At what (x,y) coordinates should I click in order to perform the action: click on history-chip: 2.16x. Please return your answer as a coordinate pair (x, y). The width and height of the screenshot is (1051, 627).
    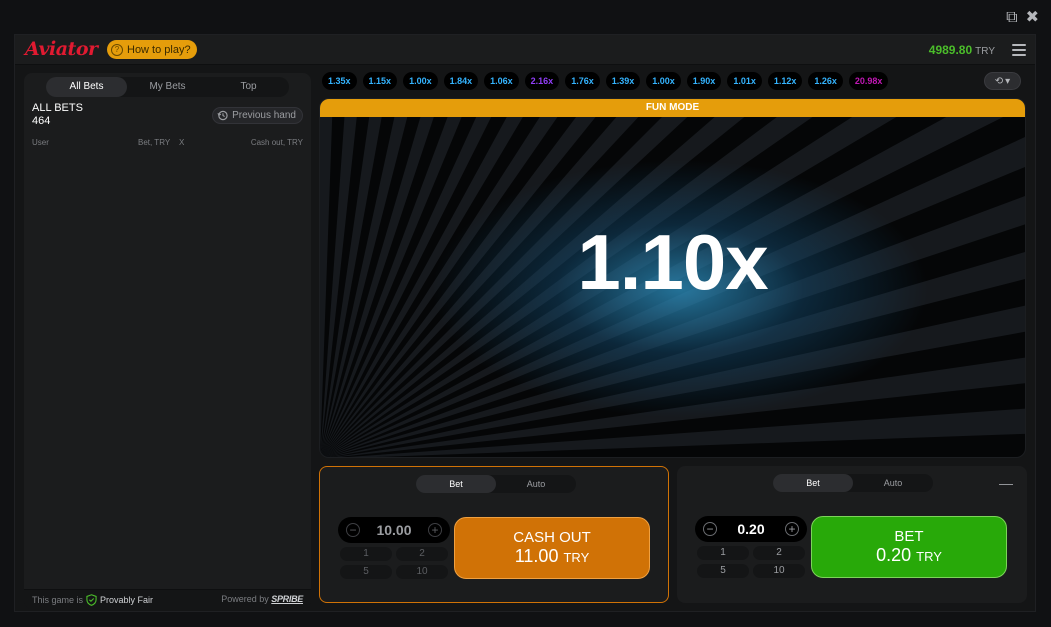
    Looking at the image, I should click on (542, 81).